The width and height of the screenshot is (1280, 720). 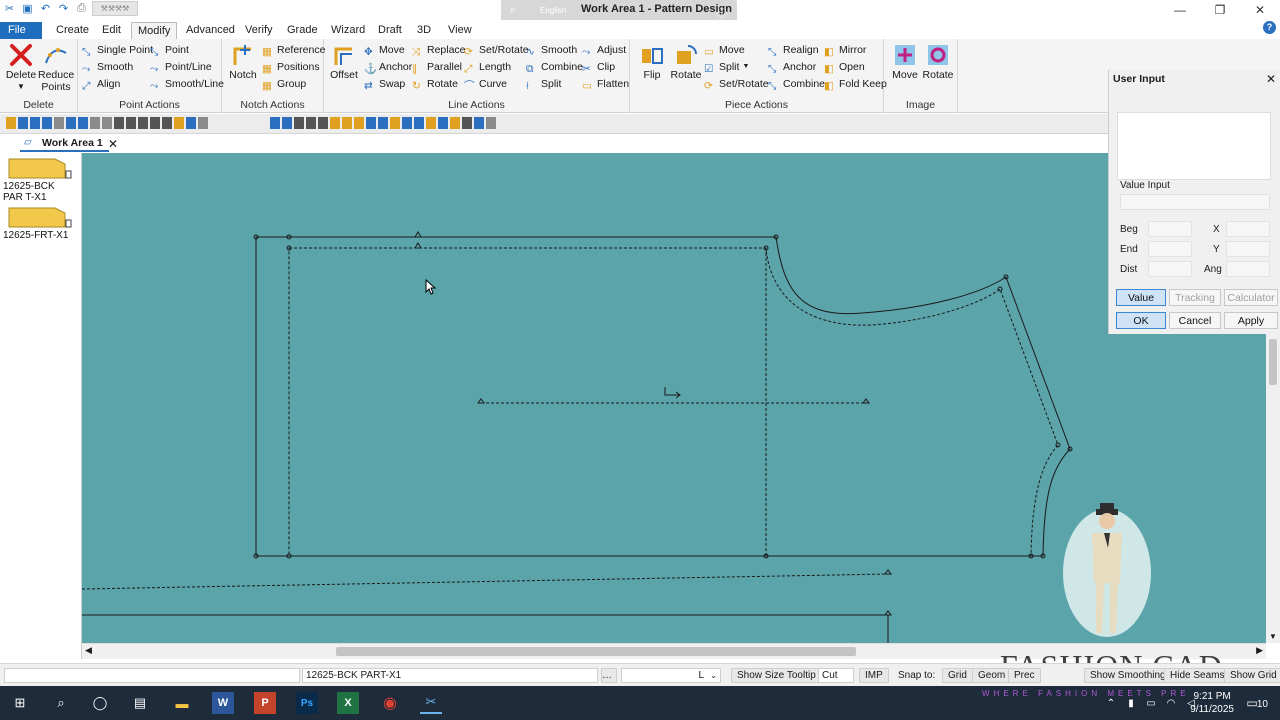 What do you see at coordinates (388, 67) in the screenshot?
I see `line-anchor-button: ⚓ Anchor` at bounding box center [388, 67].